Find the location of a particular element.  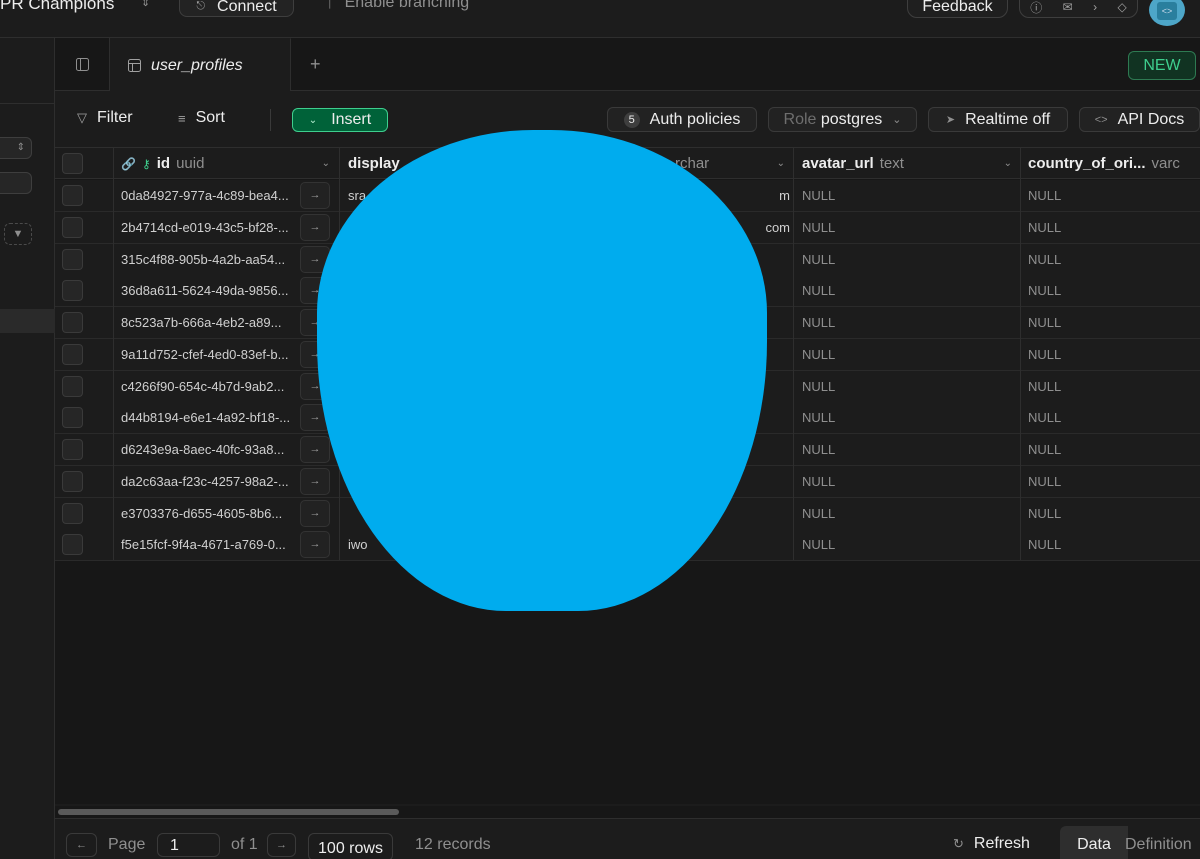

realtime-button: ➤ Realtime off is located at coordinates (998, 119).